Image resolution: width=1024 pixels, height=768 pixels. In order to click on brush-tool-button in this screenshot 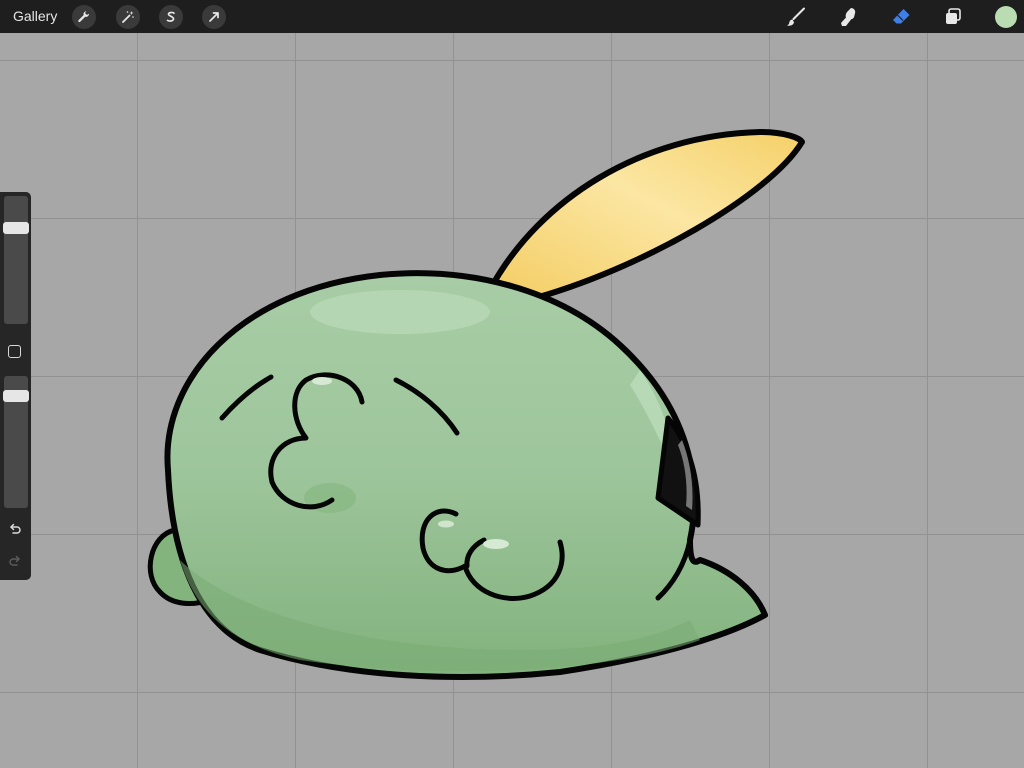, I will do `click(796, 17)`.